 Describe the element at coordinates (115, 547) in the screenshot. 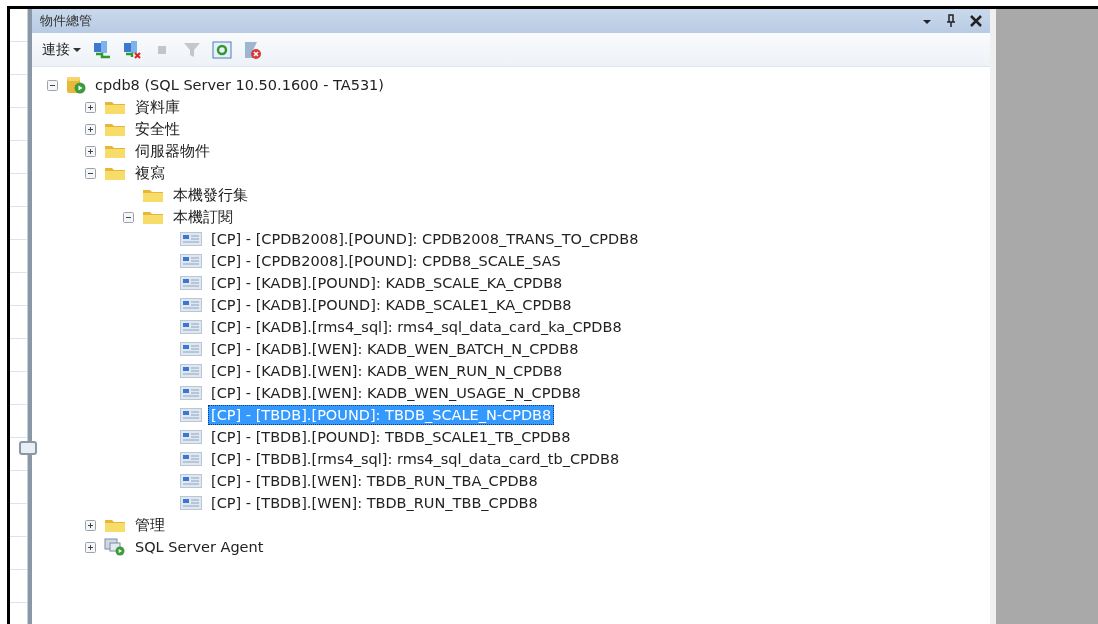

I see `agent-icon` at that location.